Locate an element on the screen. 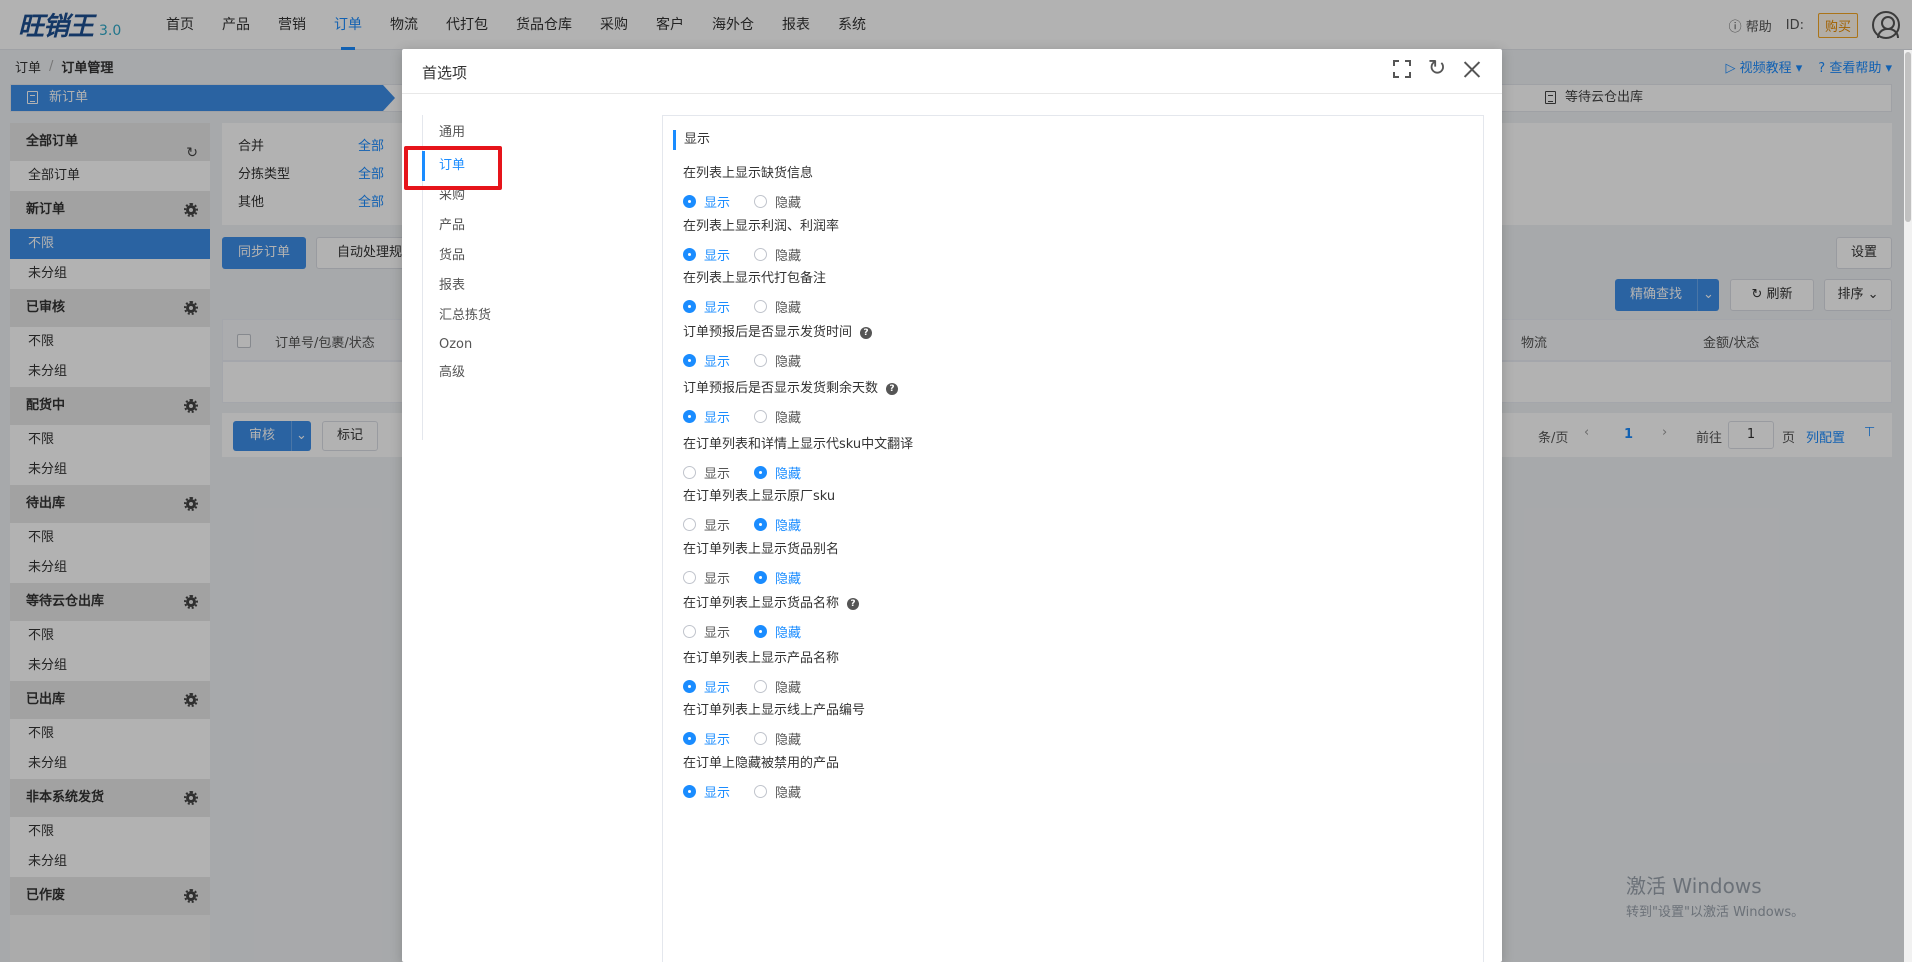 The width and height of the screenshot is (1912, 962). fullscreen-icon is located at coordinates (1402, 69).